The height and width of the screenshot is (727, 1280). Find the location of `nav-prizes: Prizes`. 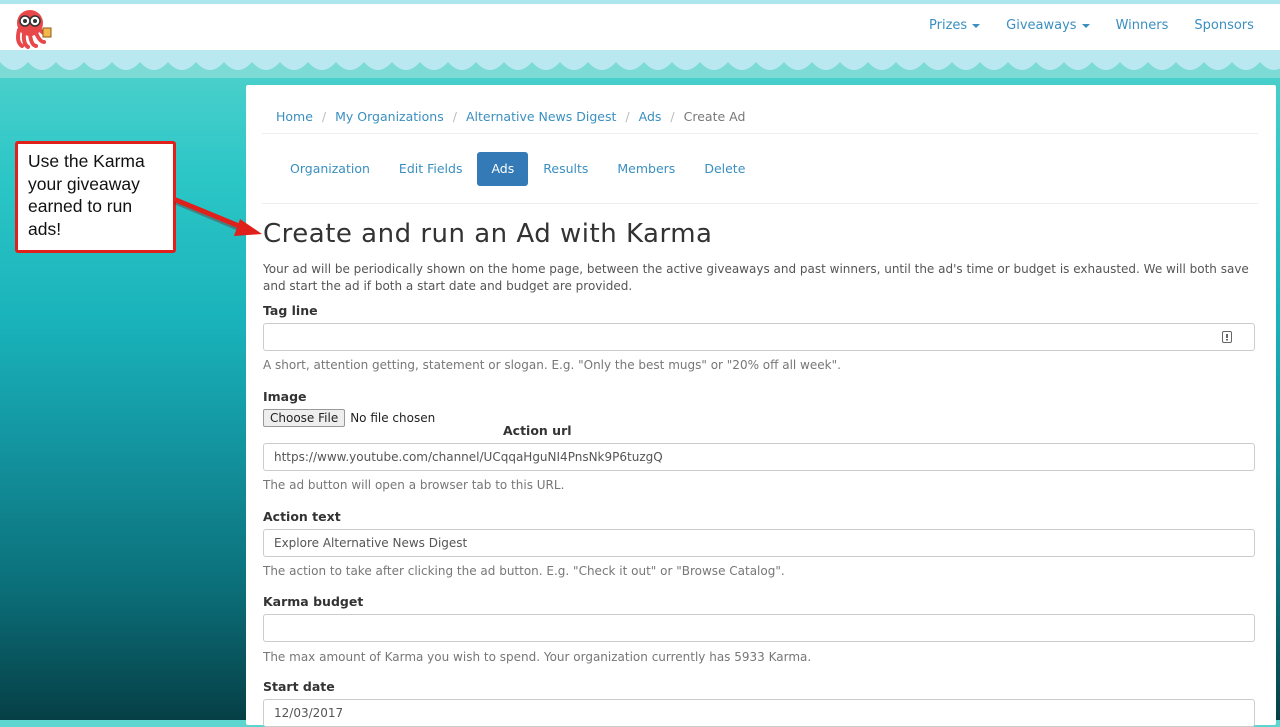

nav-prizes: Prizes is located at coordinates (954, 27).